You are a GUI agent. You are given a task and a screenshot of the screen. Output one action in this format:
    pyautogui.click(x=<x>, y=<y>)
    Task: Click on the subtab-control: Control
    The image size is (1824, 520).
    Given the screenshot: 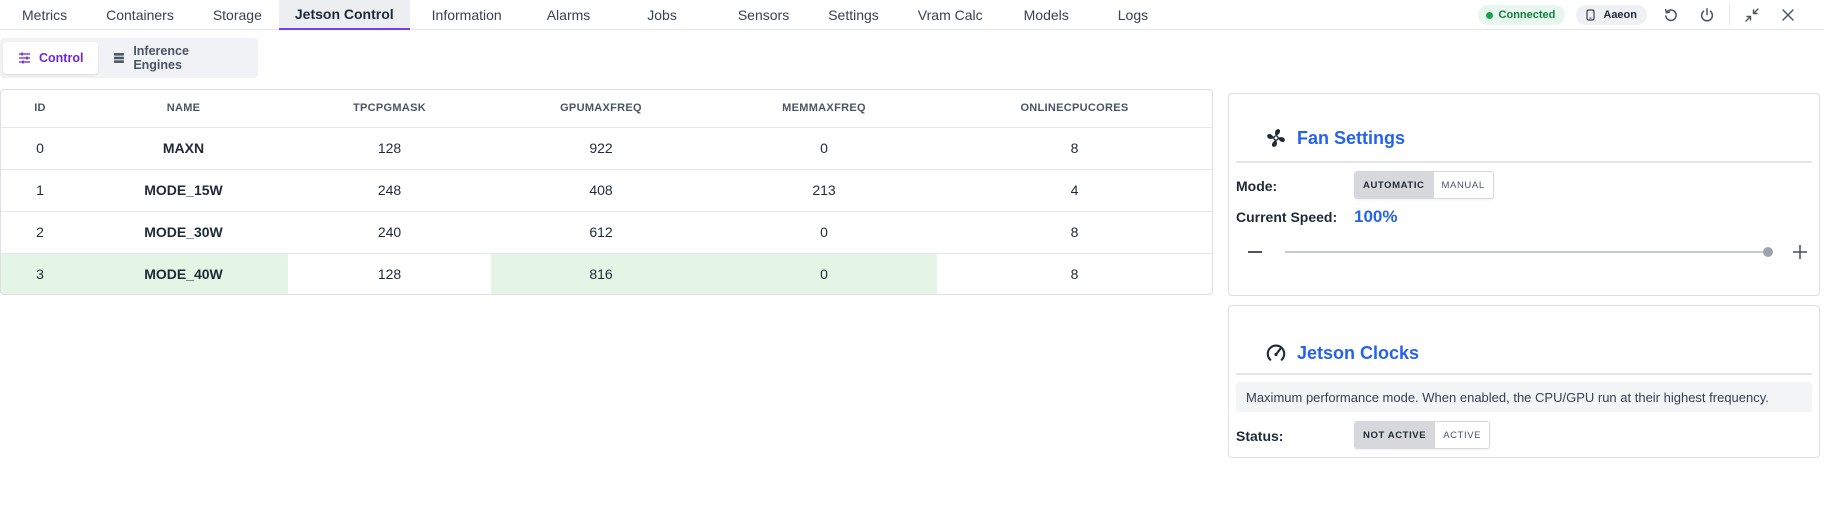 What is the action you would take?
    pyautogui.click(x=51, y=58)
    